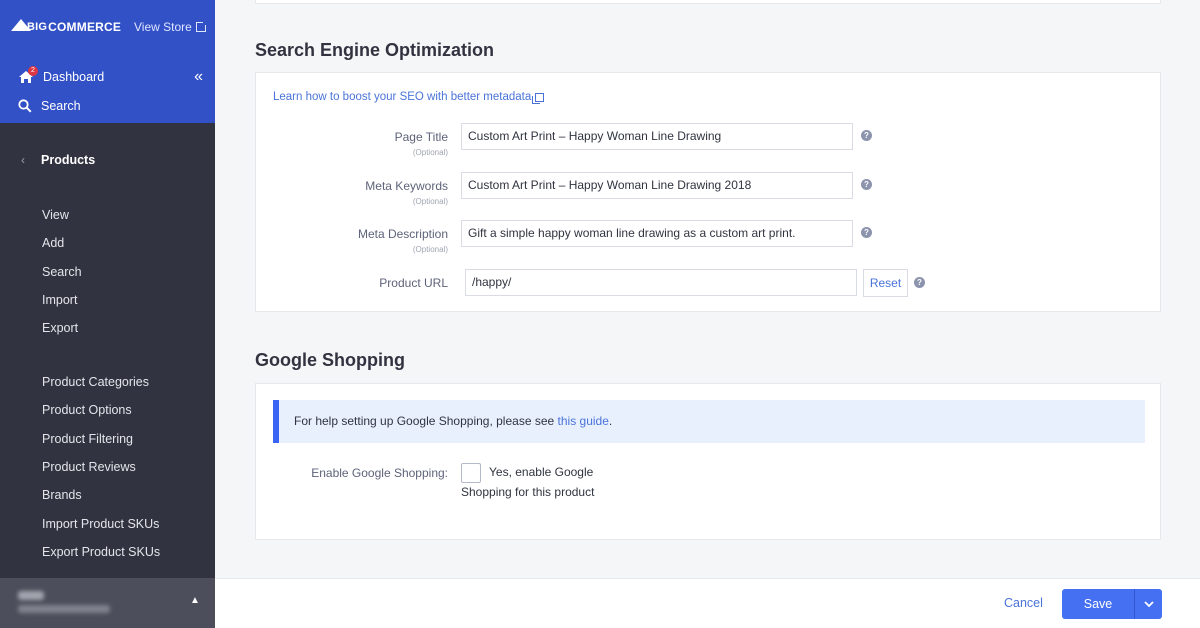 The width and height of the screenshot is (1200, 628). What do you see at coordinates (31, 595) in the screenshot?
I see `blurred-user-name` at bounding box center [31, 595].